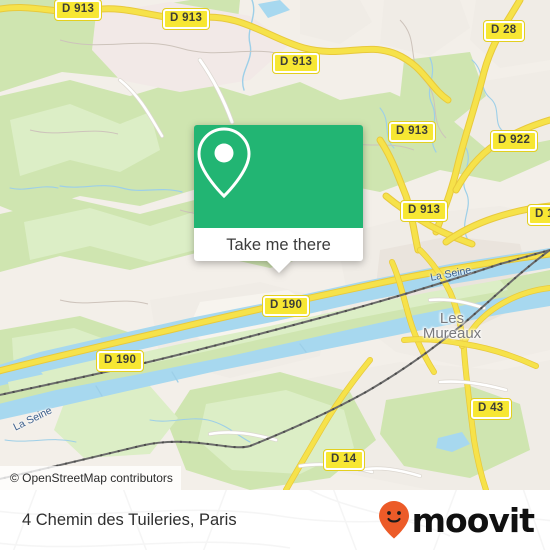 The image size is (550, 550). What do you see at coordinates (278, 176) in the screenshot?
I see `marker-card-icon-area` at bounding box center [278, 176].